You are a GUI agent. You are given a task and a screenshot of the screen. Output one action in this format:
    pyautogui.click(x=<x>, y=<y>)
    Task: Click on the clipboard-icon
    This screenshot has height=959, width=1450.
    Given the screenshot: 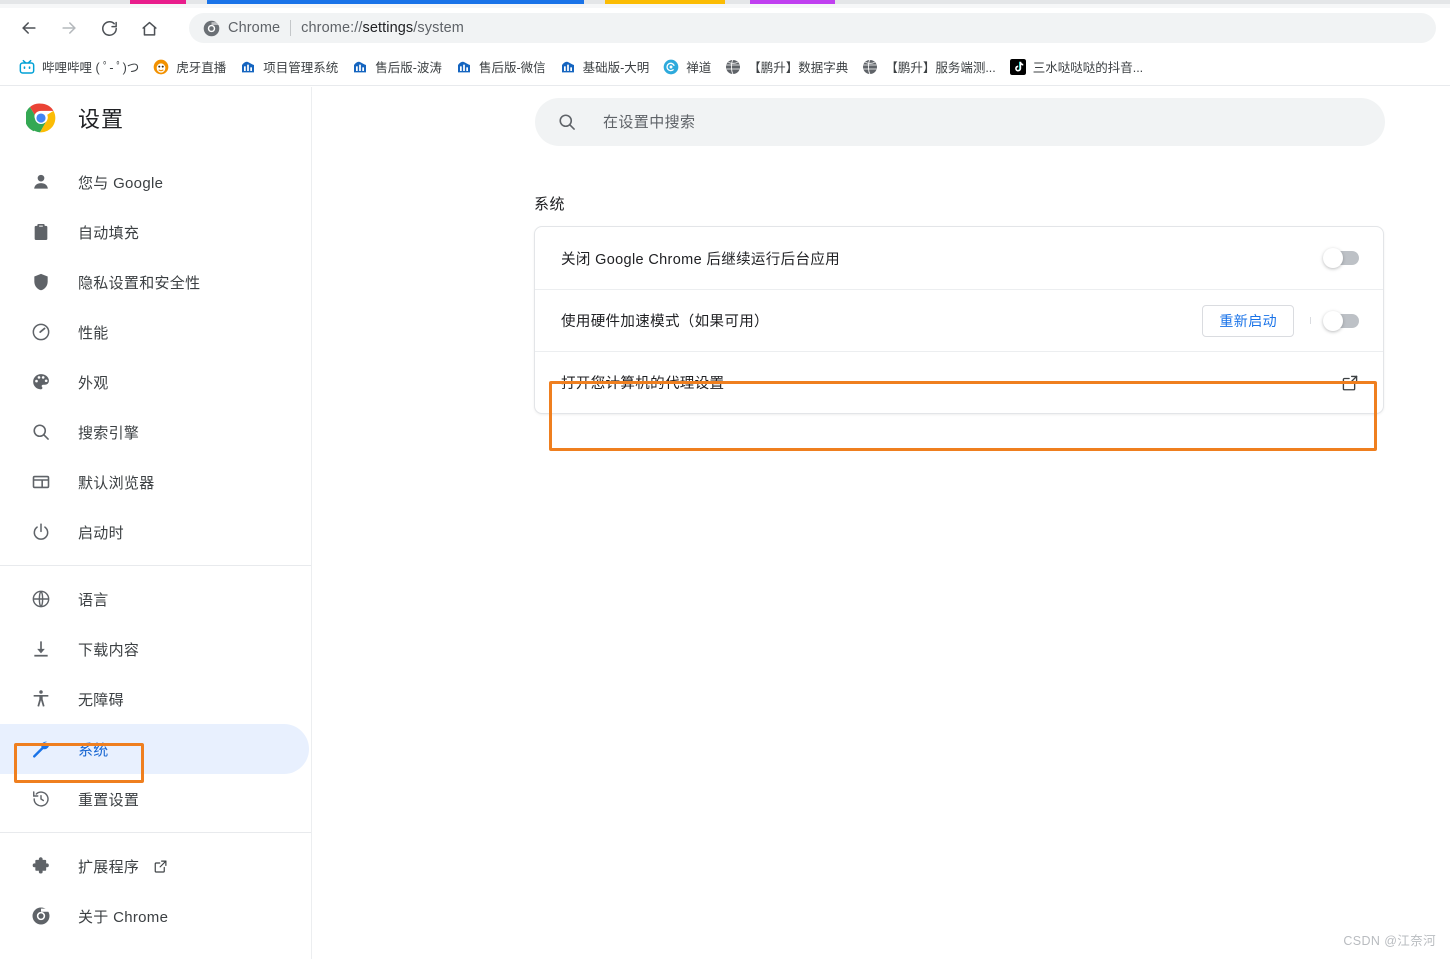 What is the action you would take?
    pyautogui.click(x=41, y=232)
    